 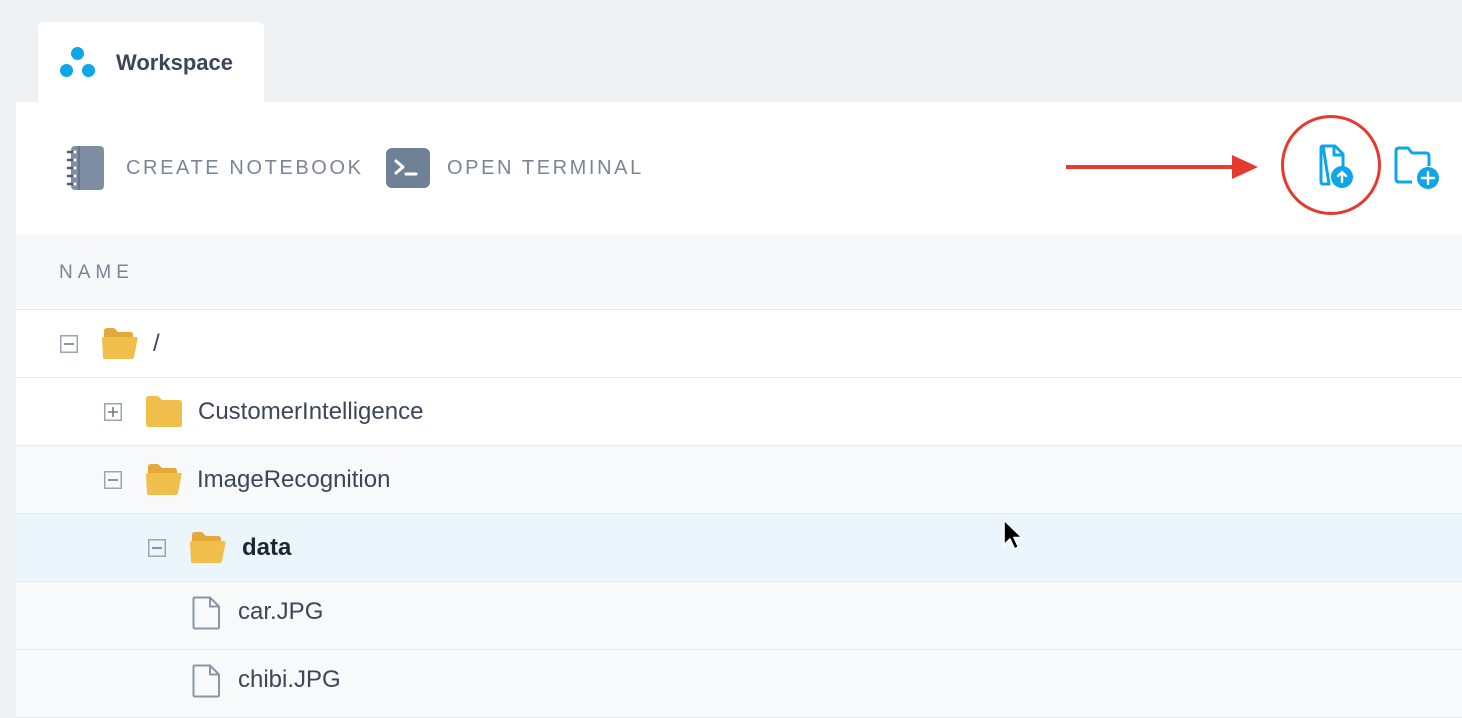 I want to click on expand-icon, so click(x=113, y=412).